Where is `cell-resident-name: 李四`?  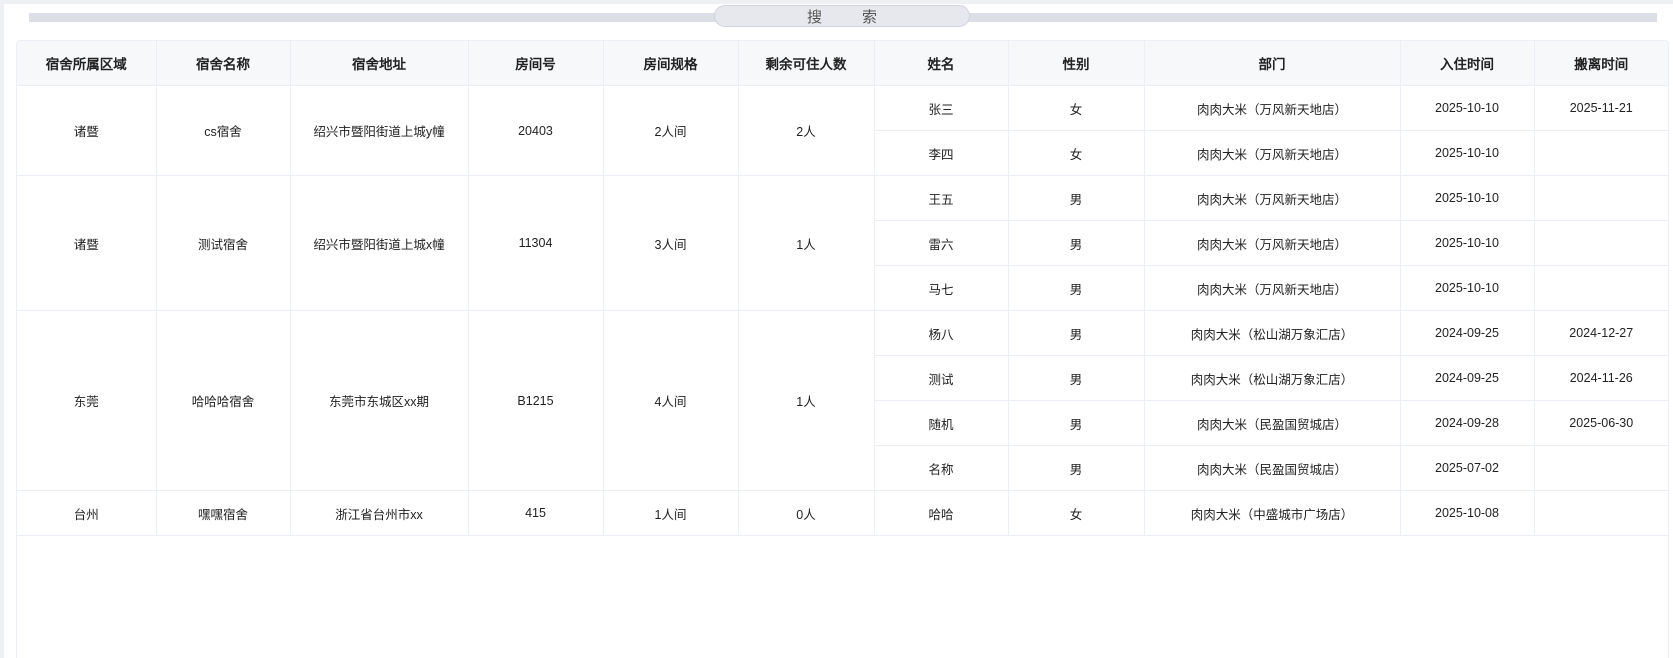
cell-resident-name: 李四 is located at coordinates (941, 153).